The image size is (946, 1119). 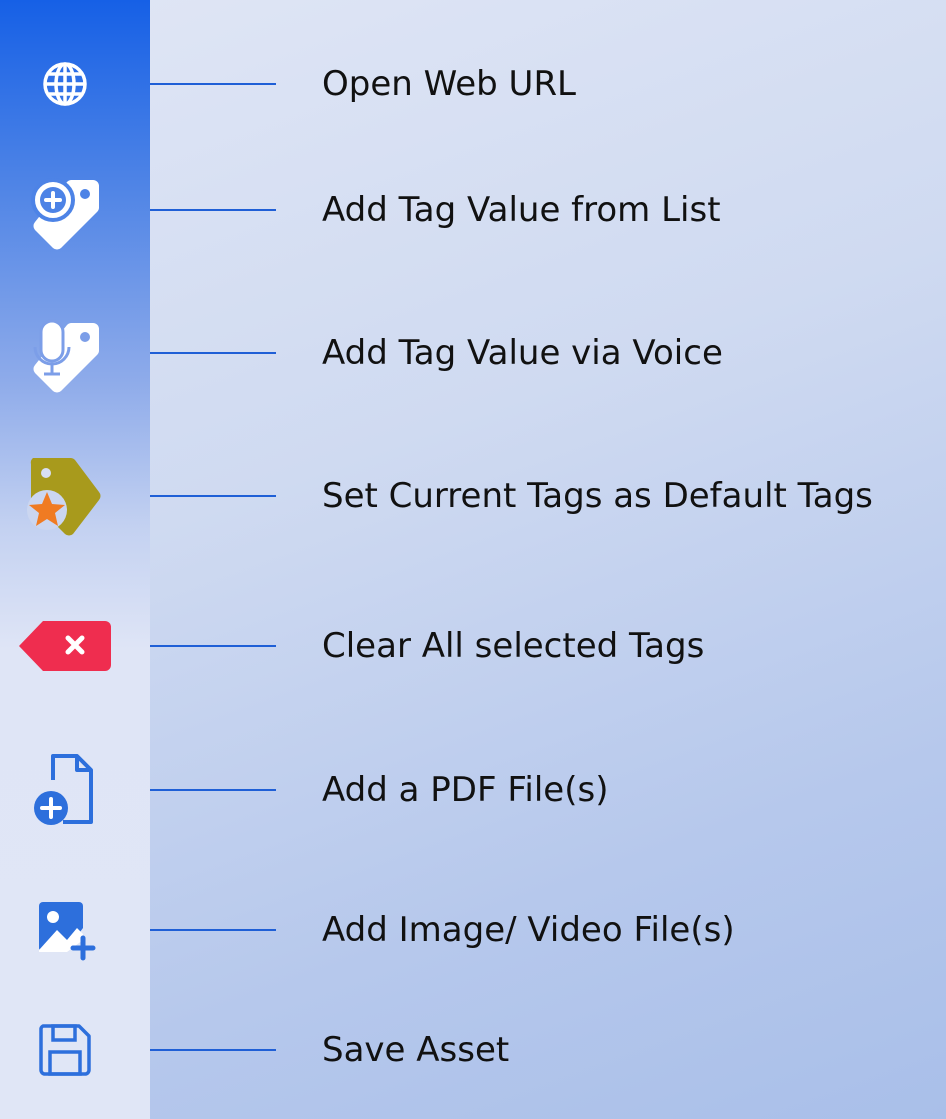 I want to click on legend-row-save-asset: Save Asset, so click(x=473, y=1050).